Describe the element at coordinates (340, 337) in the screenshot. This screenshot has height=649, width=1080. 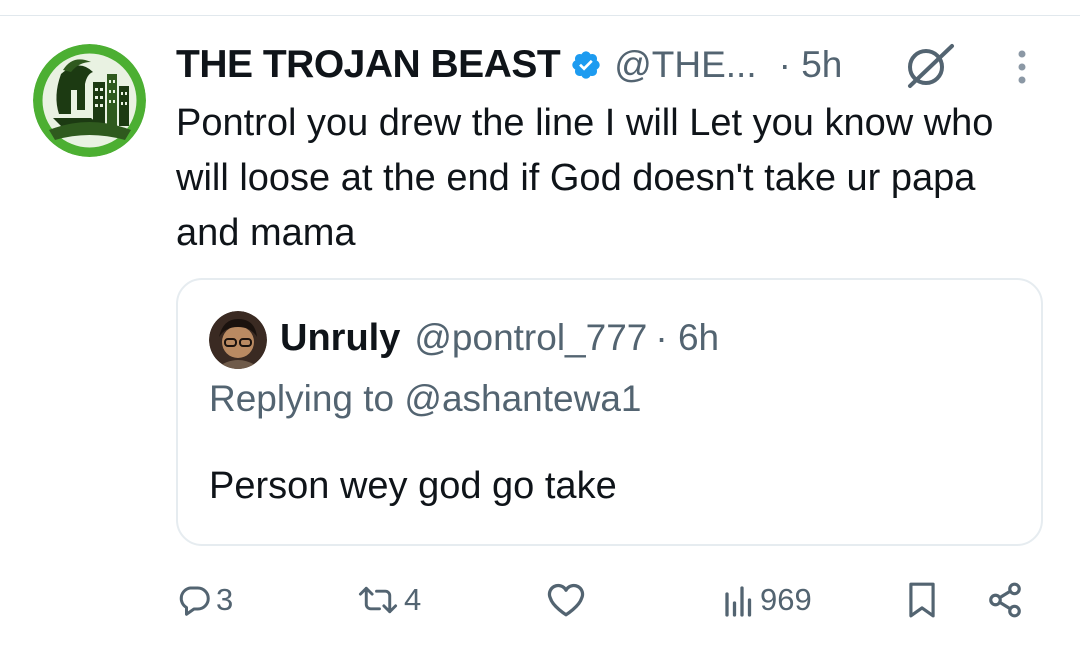
I see `quoted-author-display-name: Unruly` at that location.